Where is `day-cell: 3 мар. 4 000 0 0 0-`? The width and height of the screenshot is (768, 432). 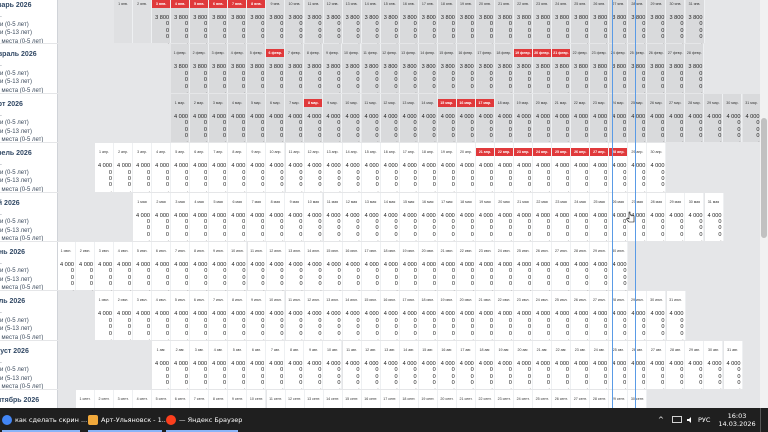
day-cell: 3 мар. 4 000 0 0 0- is located at coordinates (219, 118).